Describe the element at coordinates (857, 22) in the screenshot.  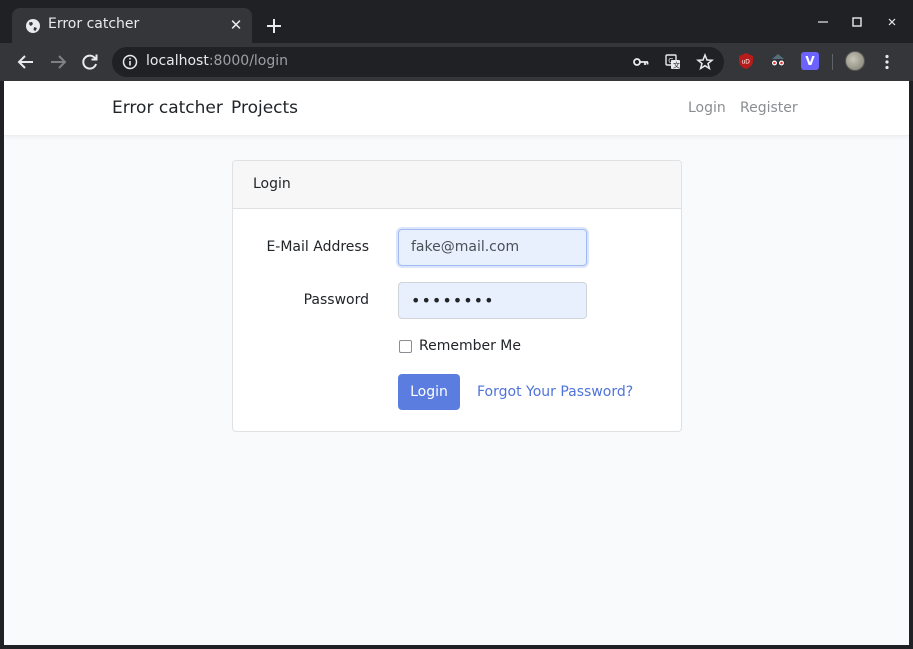
I see `maximize-icon` at that location.